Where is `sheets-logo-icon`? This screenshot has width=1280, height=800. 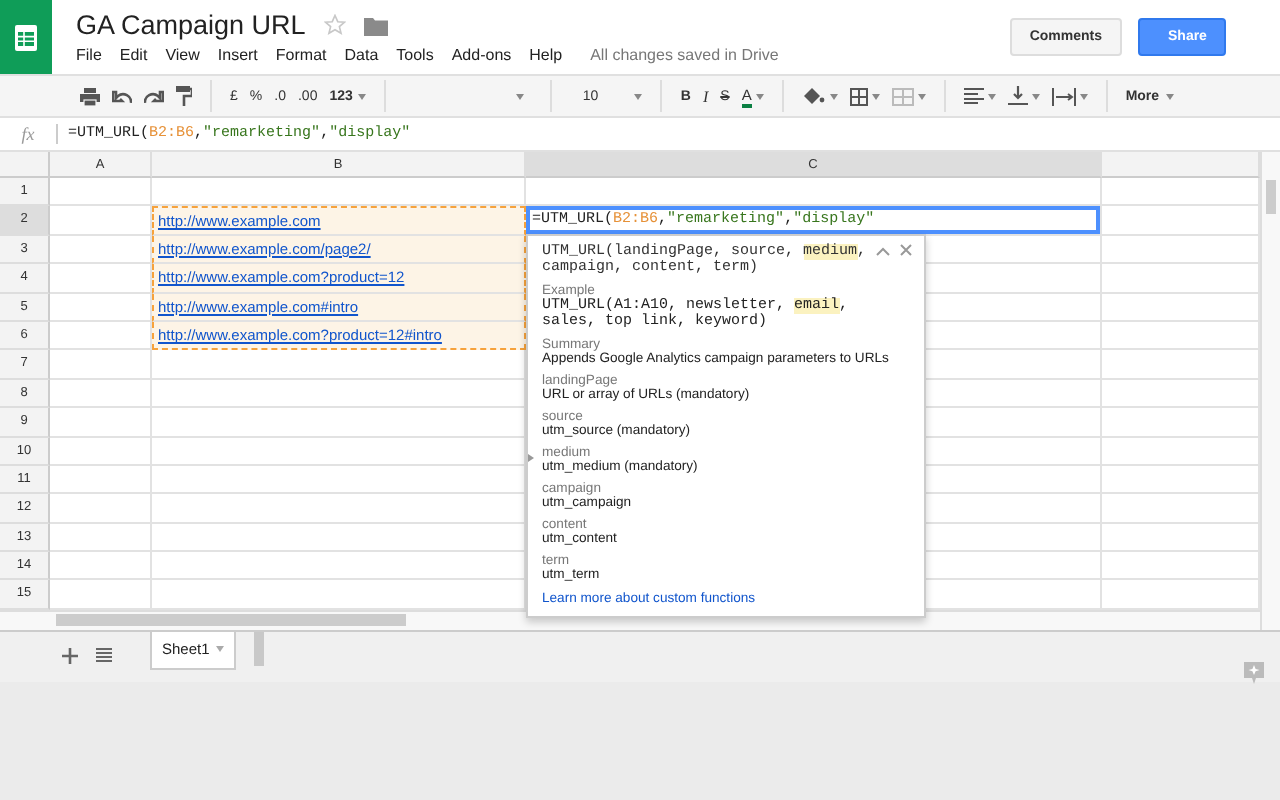 sheets-logo-icon is located at coordinates (26, 37).